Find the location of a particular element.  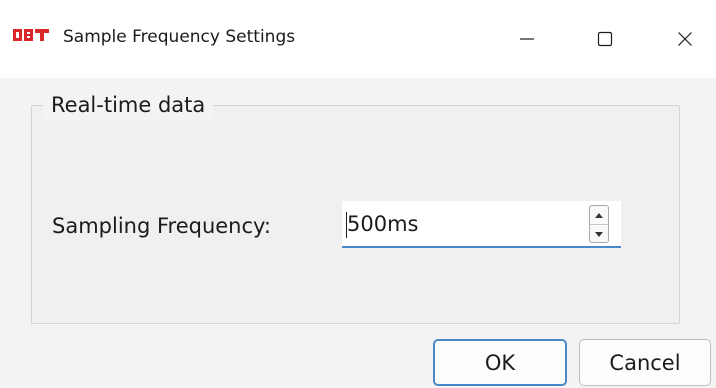

sampling-frequency-input is located at coordinates (462, 223).